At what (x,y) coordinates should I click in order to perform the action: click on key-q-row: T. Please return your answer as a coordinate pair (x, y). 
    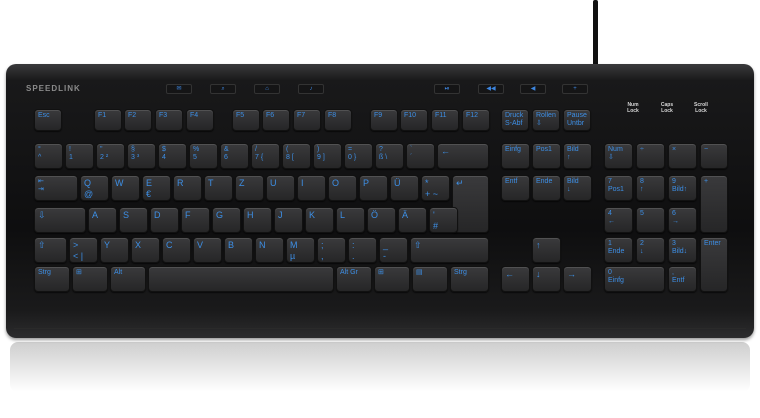
    Looking at the image, I should click on (218, 188).